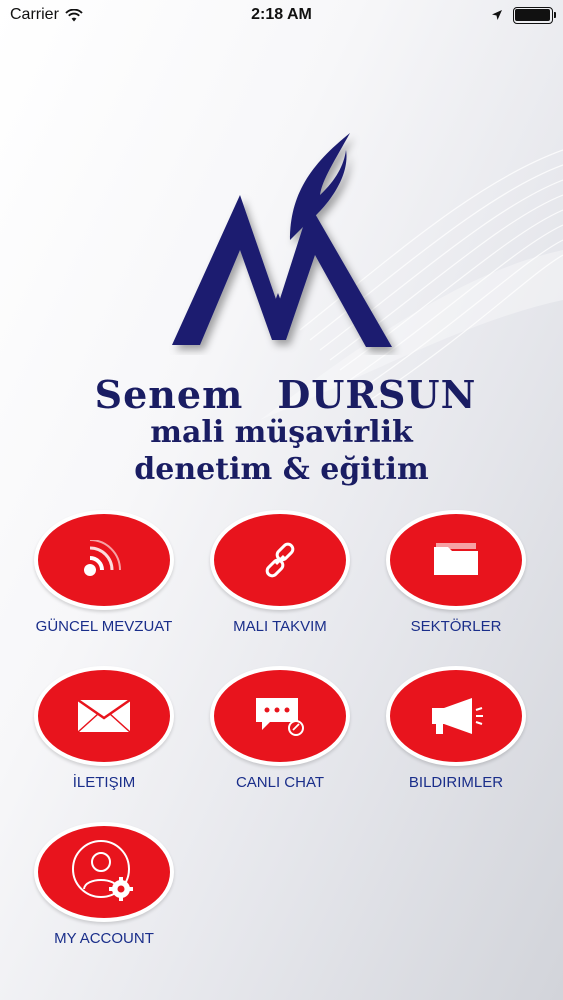  Describe the element at coordinates (34, 14) in the screenshot. I see `carrier-label: Carrier` at that location.